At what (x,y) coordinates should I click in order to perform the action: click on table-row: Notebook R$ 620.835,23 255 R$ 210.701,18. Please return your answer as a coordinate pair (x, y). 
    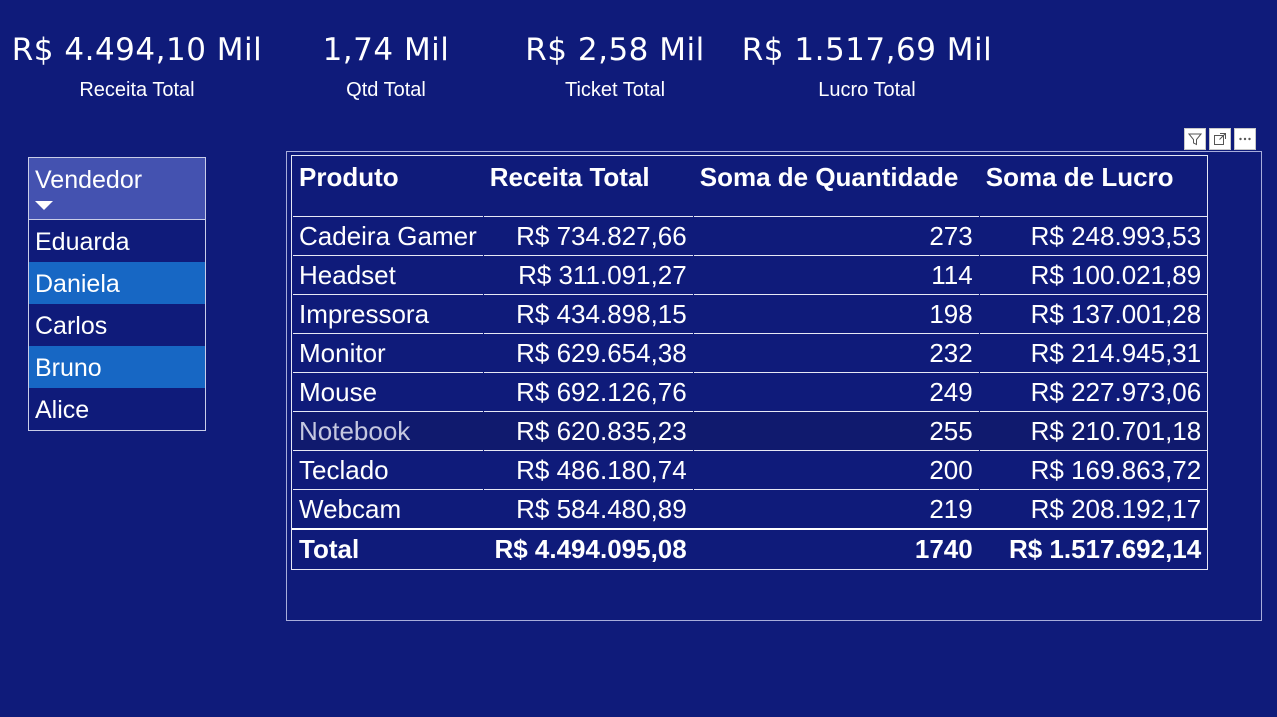
    Looking at the image, I should click on (750, 430).